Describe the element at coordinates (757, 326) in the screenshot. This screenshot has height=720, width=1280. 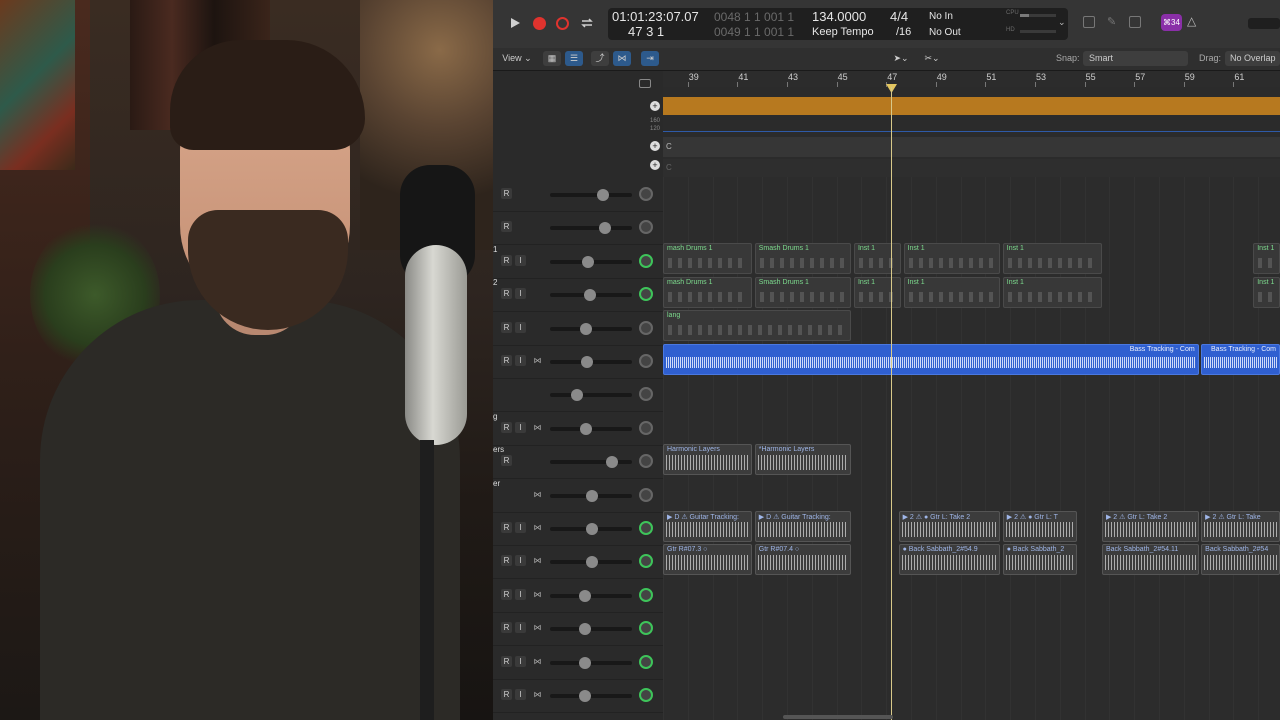
I see `midi-region: lang` at that location.